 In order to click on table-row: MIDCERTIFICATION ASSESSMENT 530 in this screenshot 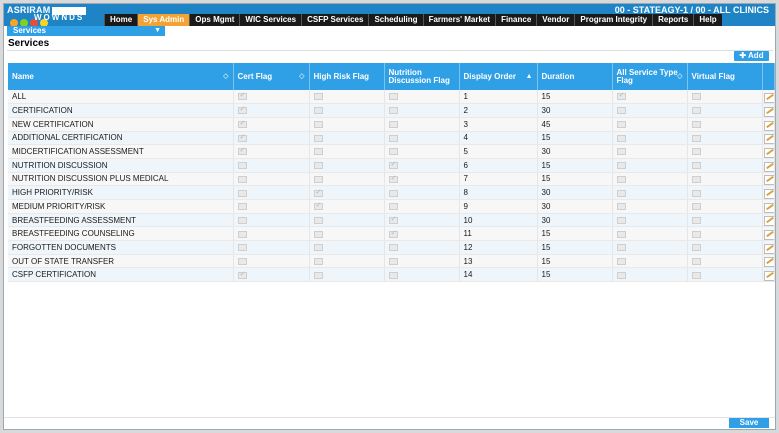, I will do `click(391, 151)`.